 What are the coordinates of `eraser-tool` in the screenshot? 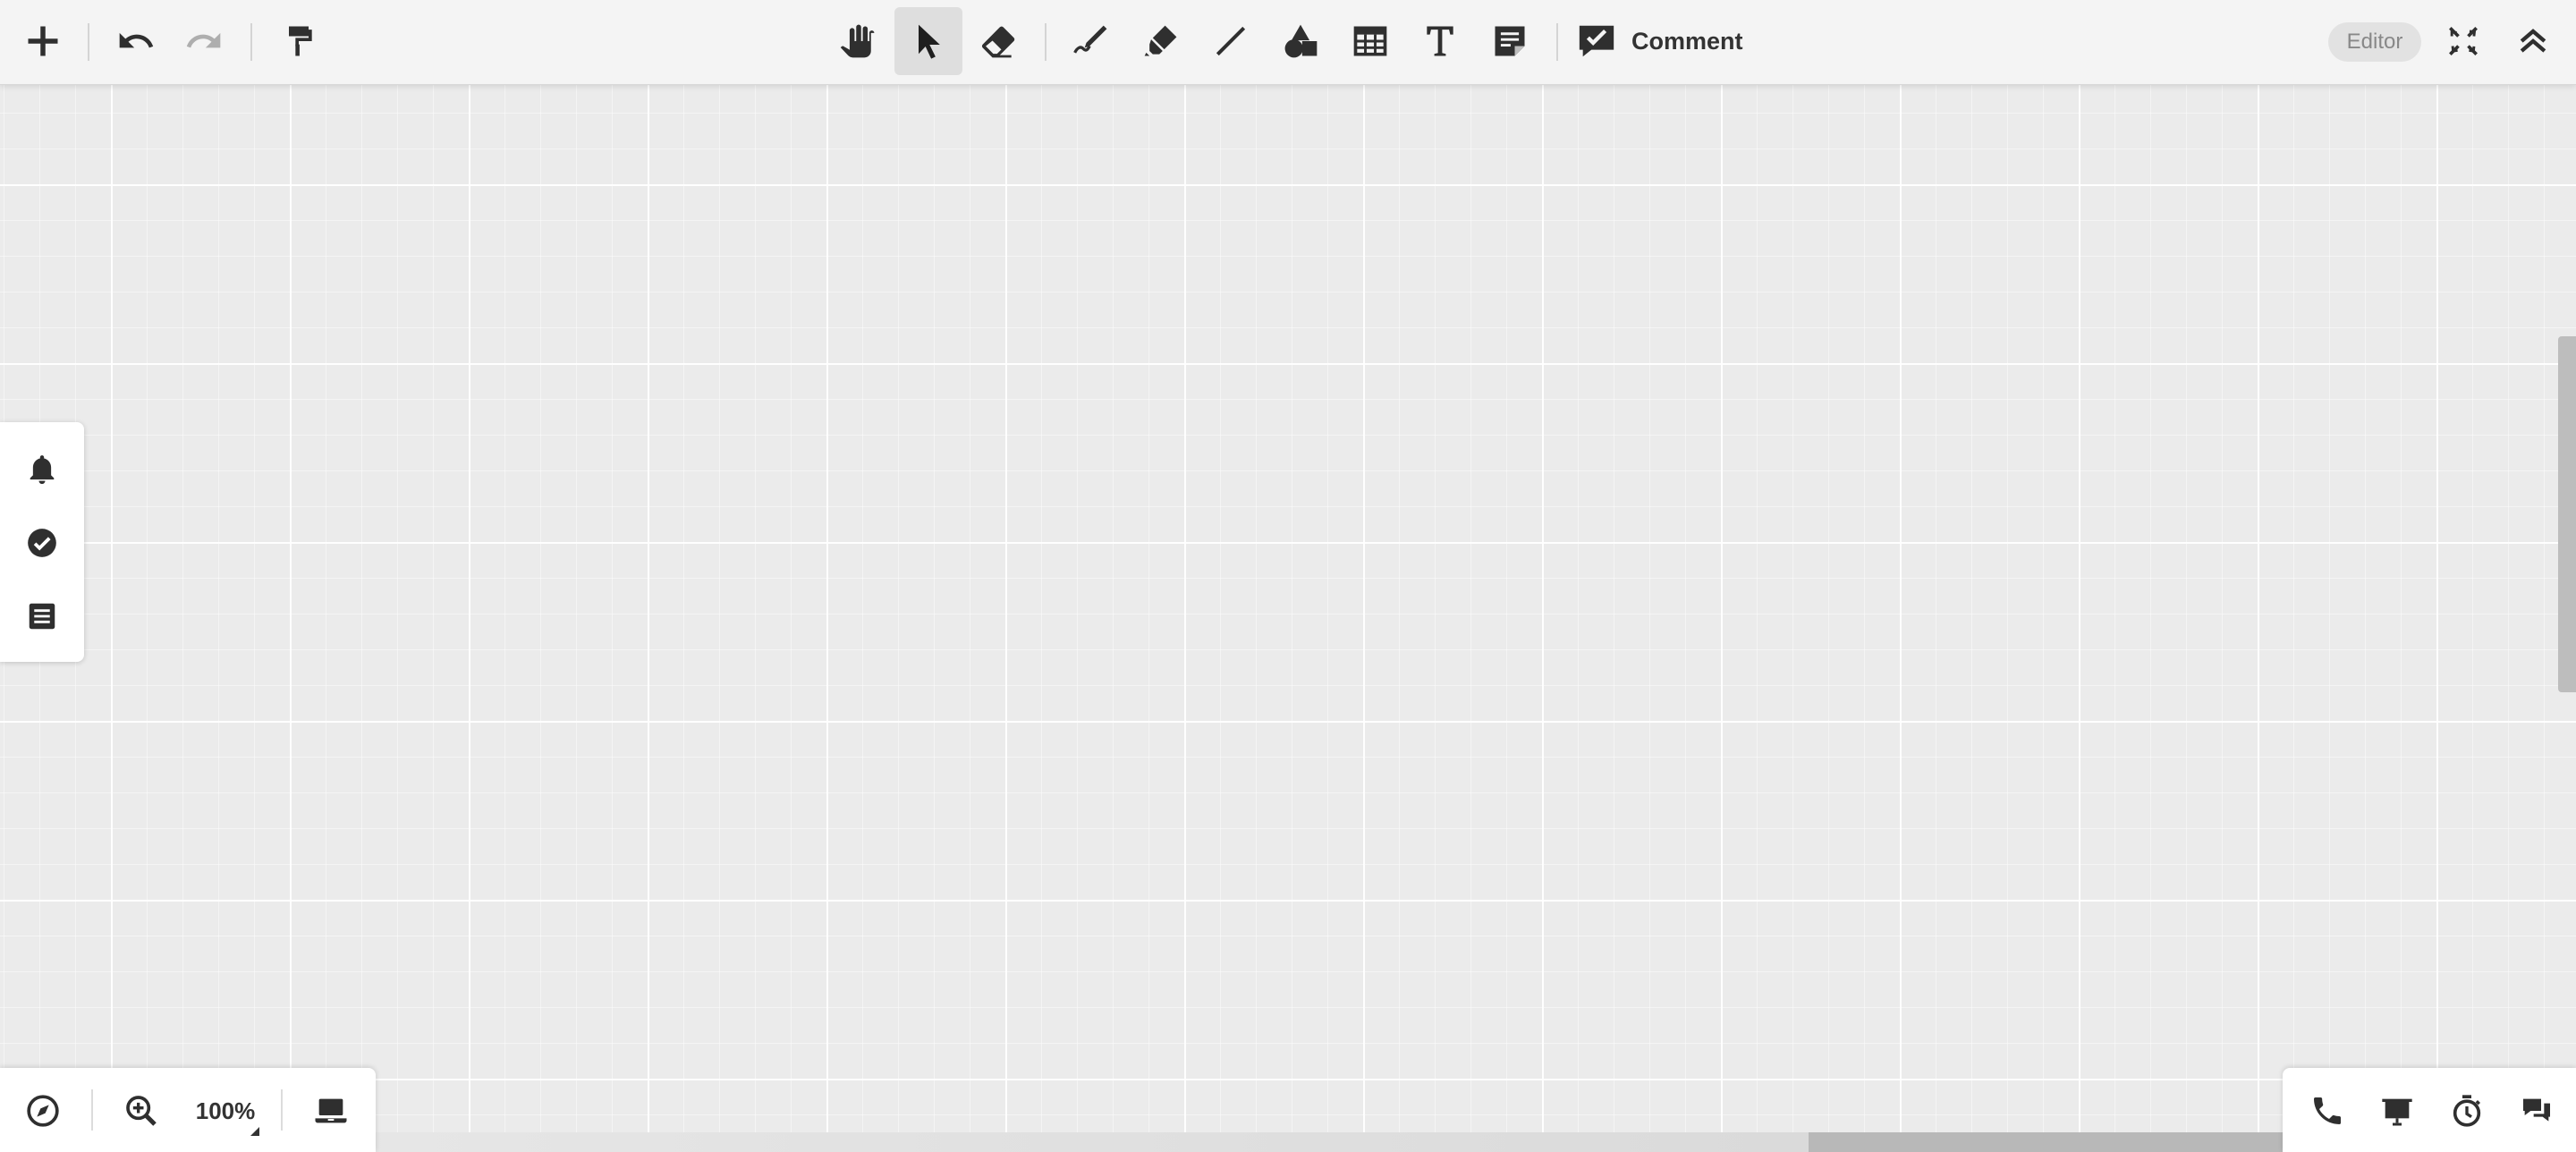 It's located at (998, 41).